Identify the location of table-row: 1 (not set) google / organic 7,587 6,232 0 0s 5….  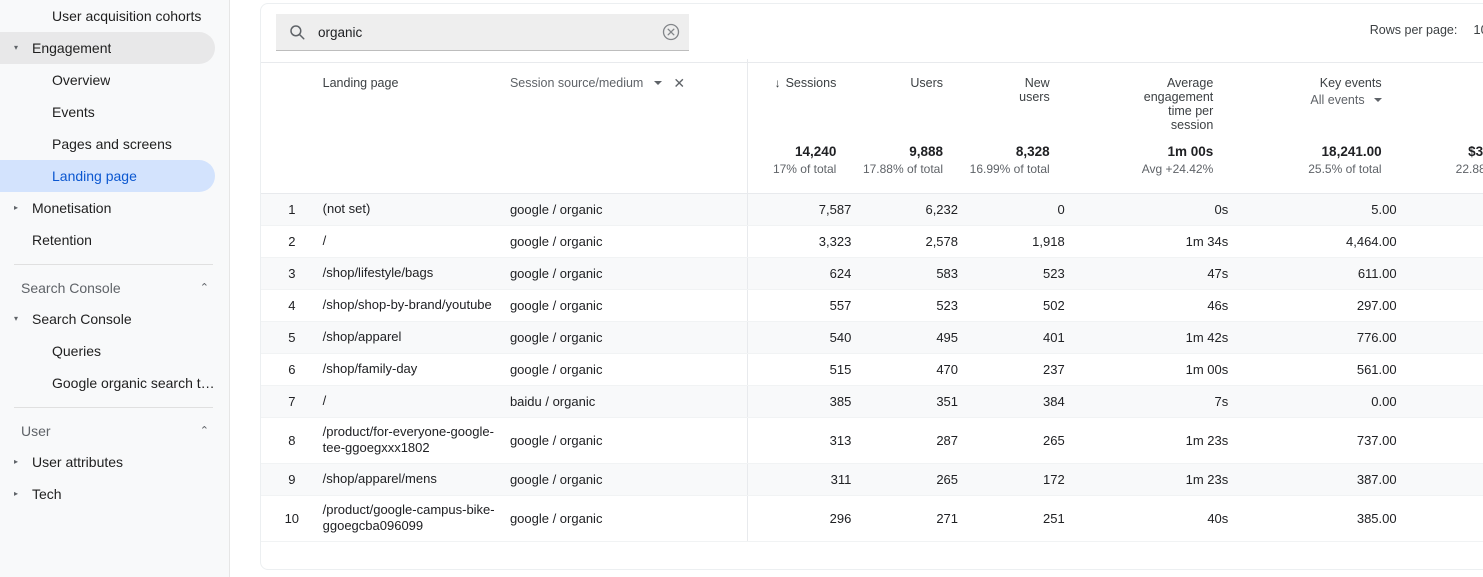
(872, 209).